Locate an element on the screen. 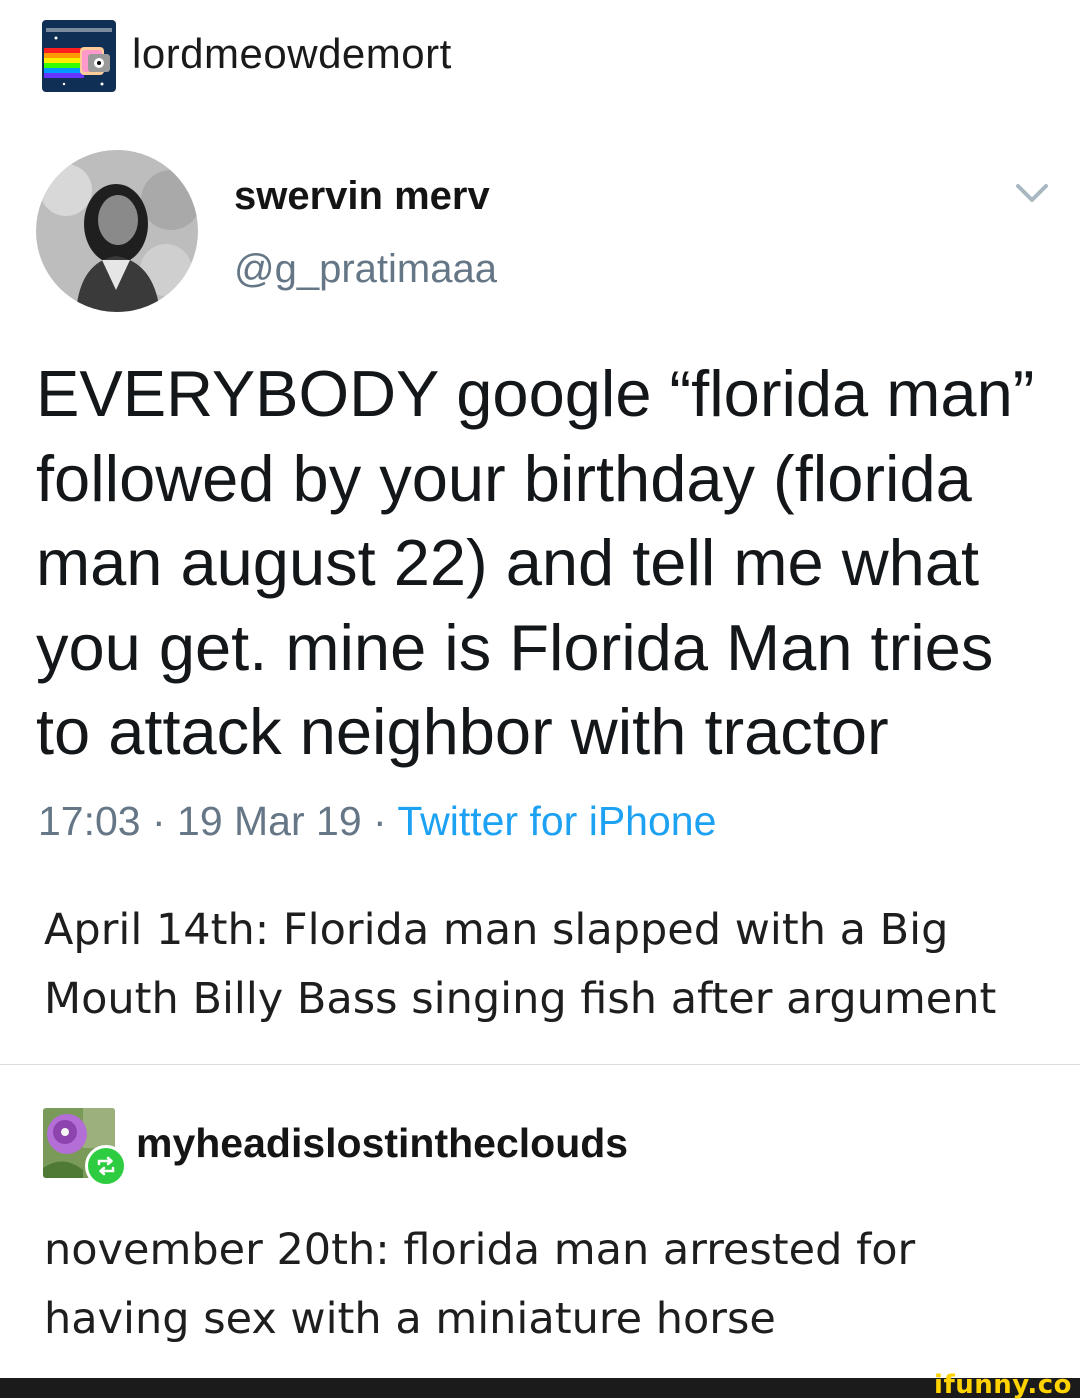 Image resolution: width=1080 pixels, height=1400 pixels. tweet-handle: @g_pratimaaa is located at coordinates (365, 269).